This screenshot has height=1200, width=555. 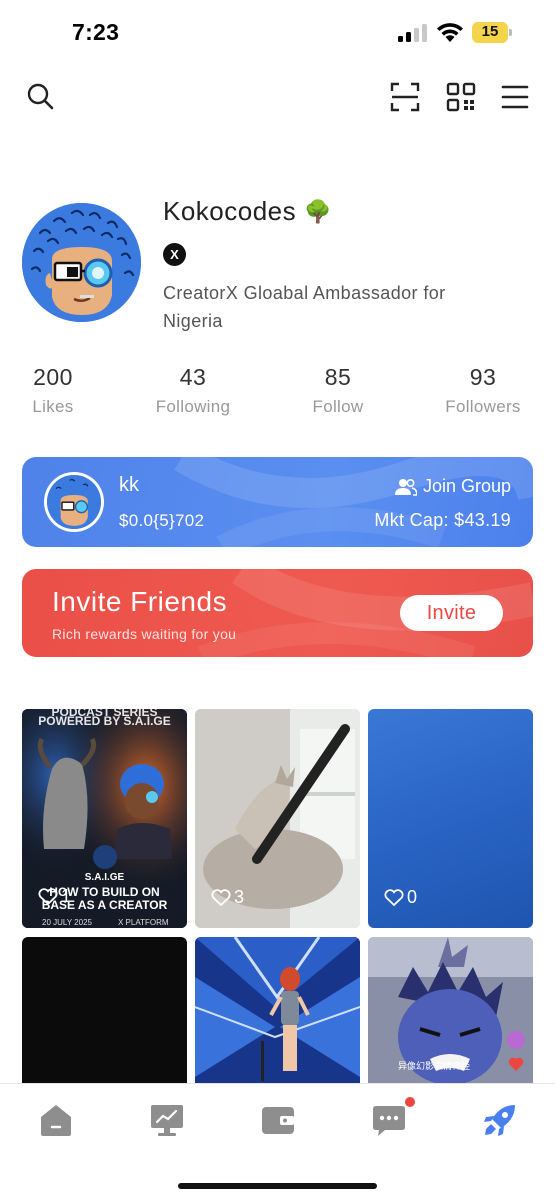 I want to click on post-caption: S.A.I.GE, so click(x=104, y=877).